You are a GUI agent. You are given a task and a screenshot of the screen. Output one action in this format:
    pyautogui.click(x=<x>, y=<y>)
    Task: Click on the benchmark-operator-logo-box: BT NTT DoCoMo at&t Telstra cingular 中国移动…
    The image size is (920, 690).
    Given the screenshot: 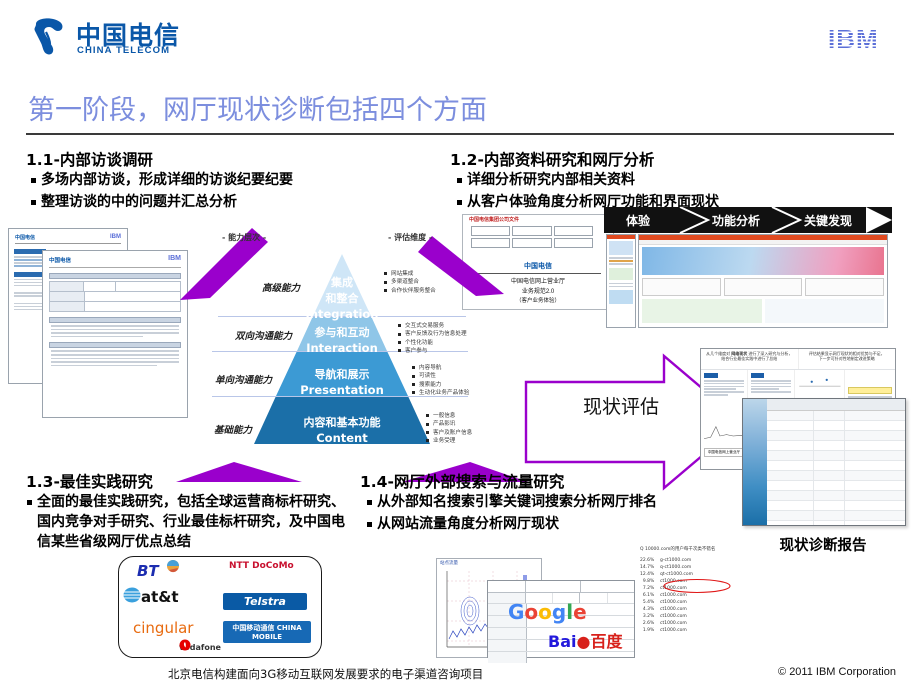 What is the action you would take?
    pyautogui.click(x=220, y=607)
    